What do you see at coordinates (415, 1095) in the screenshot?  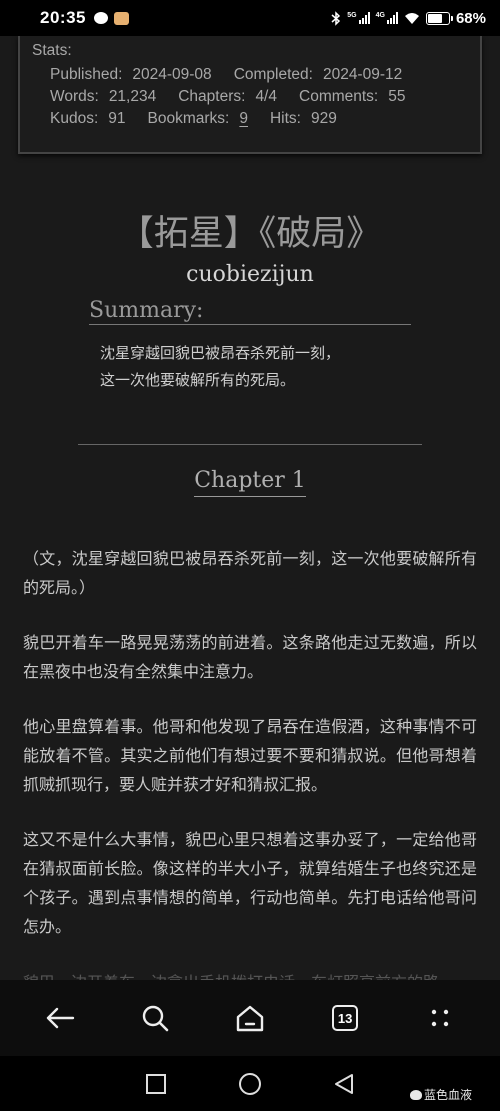 I see `weibo-icon` at bounding box center [415, 1095].